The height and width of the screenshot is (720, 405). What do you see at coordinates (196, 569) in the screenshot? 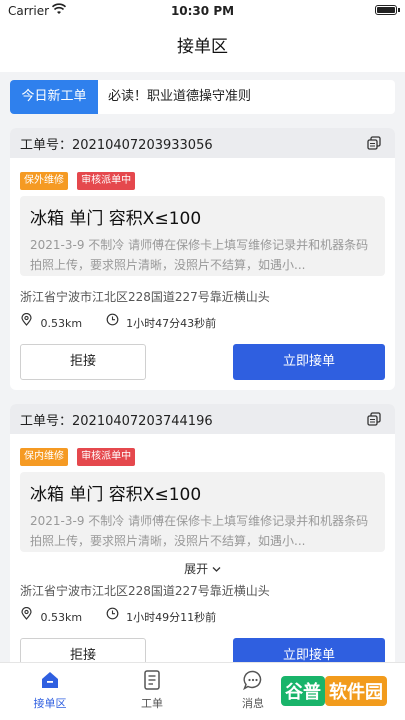
I see `expand-label: 展开` at bounding box center [196, 569].